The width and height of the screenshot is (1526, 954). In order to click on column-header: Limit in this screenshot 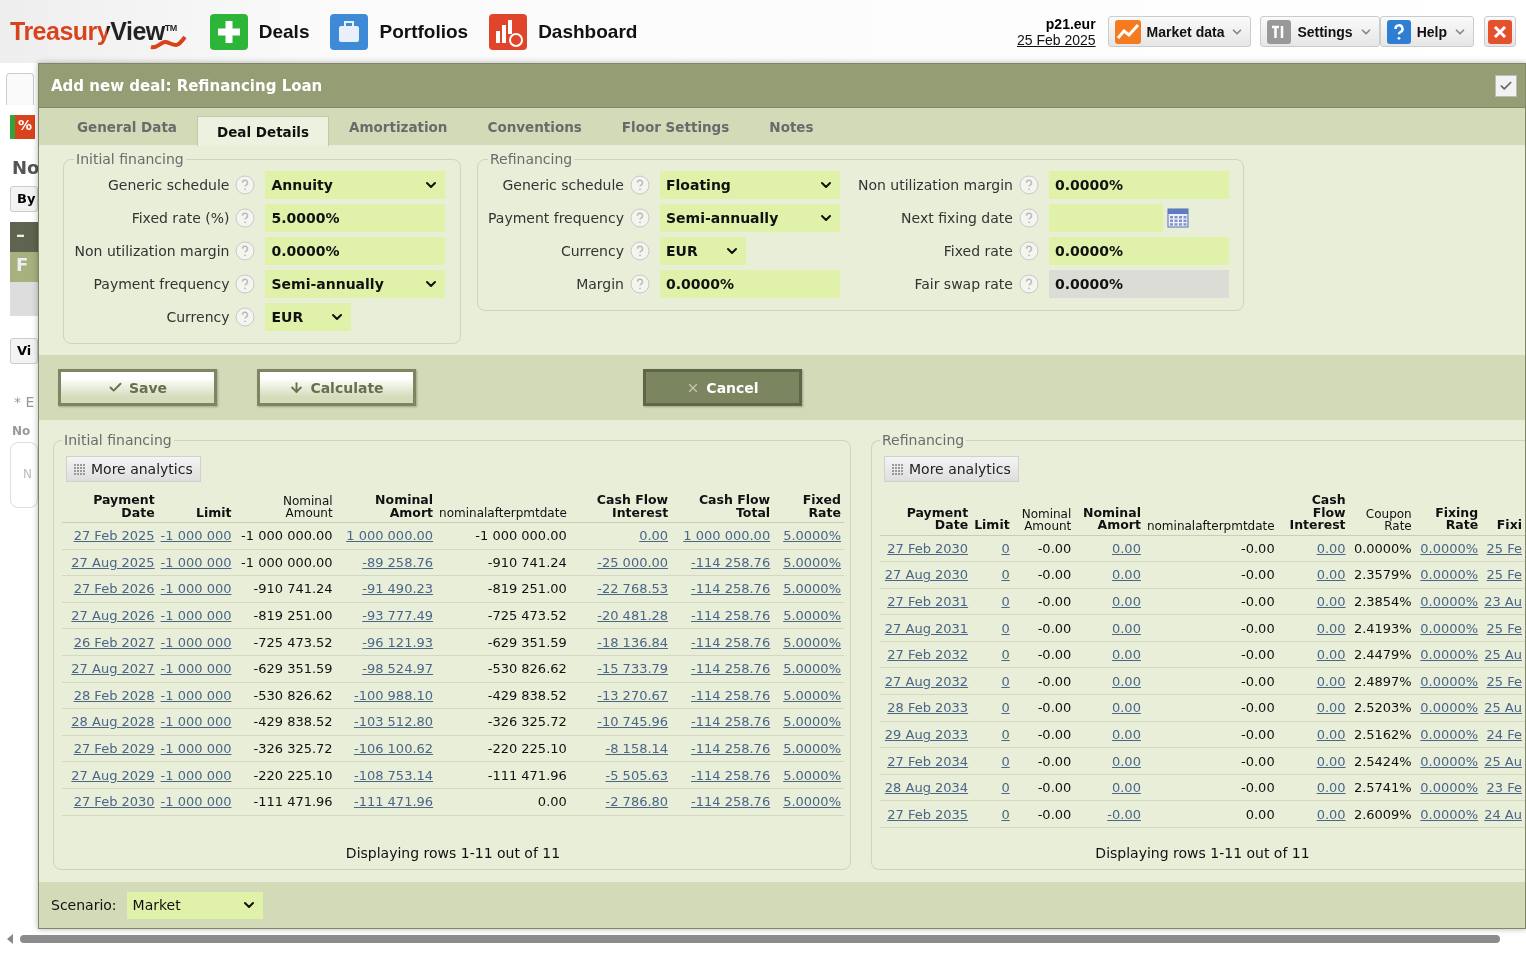, I will do `click(196, 508)`.